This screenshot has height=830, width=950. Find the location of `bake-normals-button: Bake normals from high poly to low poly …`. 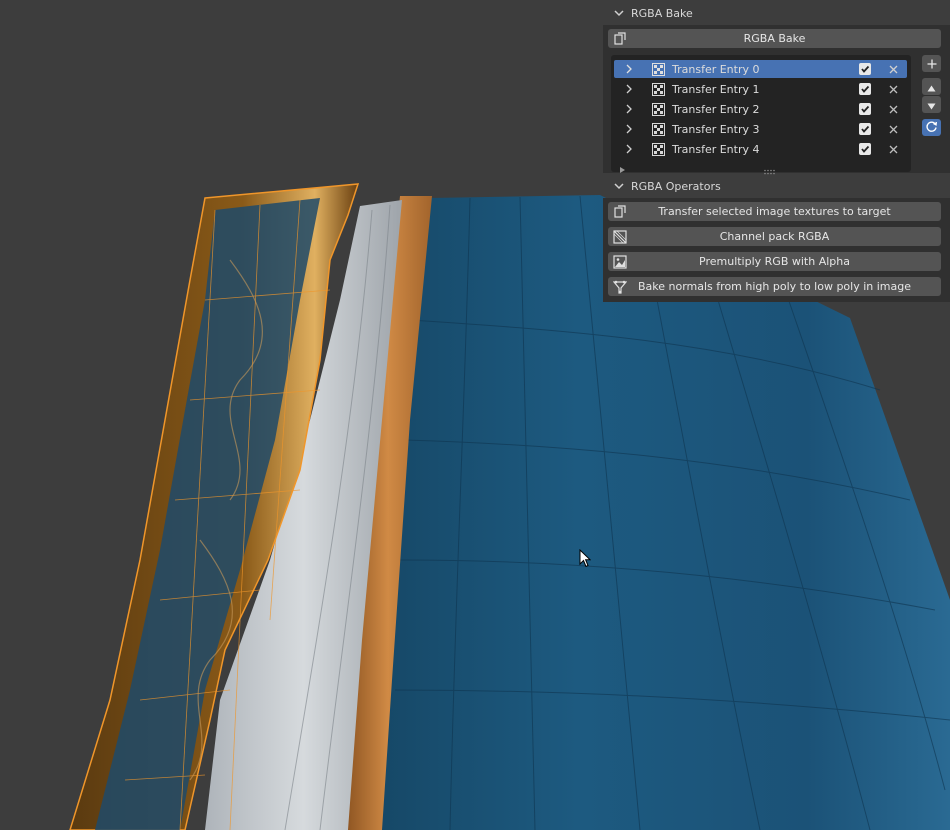

bake-normals-button: Bake normals from high poly to low poly … is located at coordinates (774, 286).